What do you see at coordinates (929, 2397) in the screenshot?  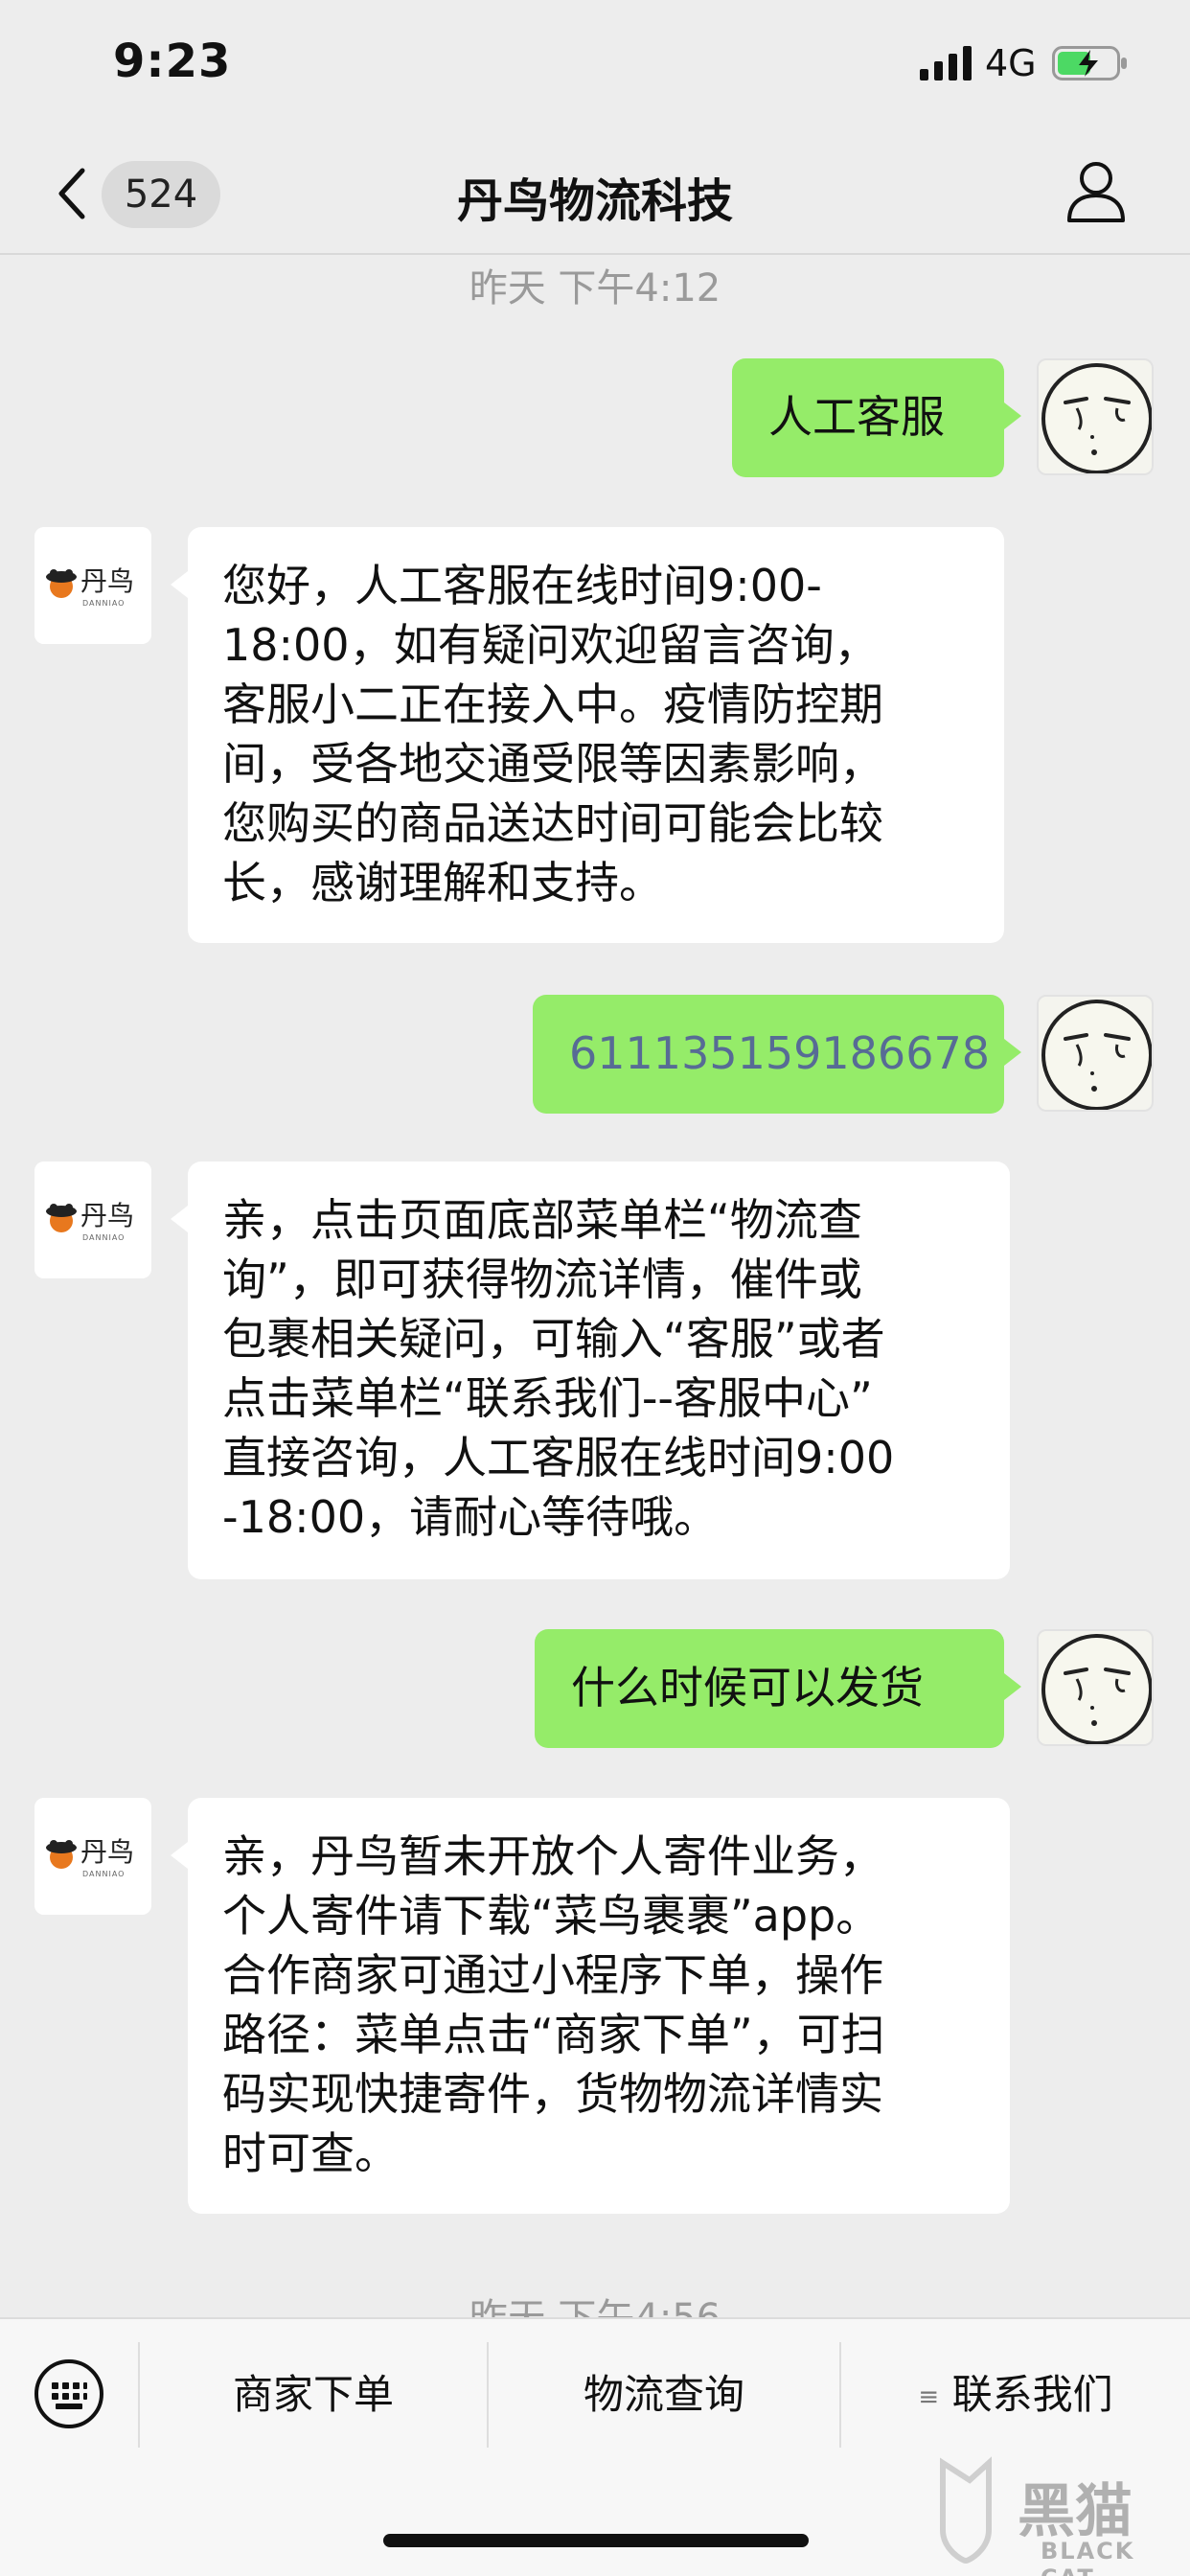 I see `submenu-lines-icon: ≡` at bounding box center [929, 2397].